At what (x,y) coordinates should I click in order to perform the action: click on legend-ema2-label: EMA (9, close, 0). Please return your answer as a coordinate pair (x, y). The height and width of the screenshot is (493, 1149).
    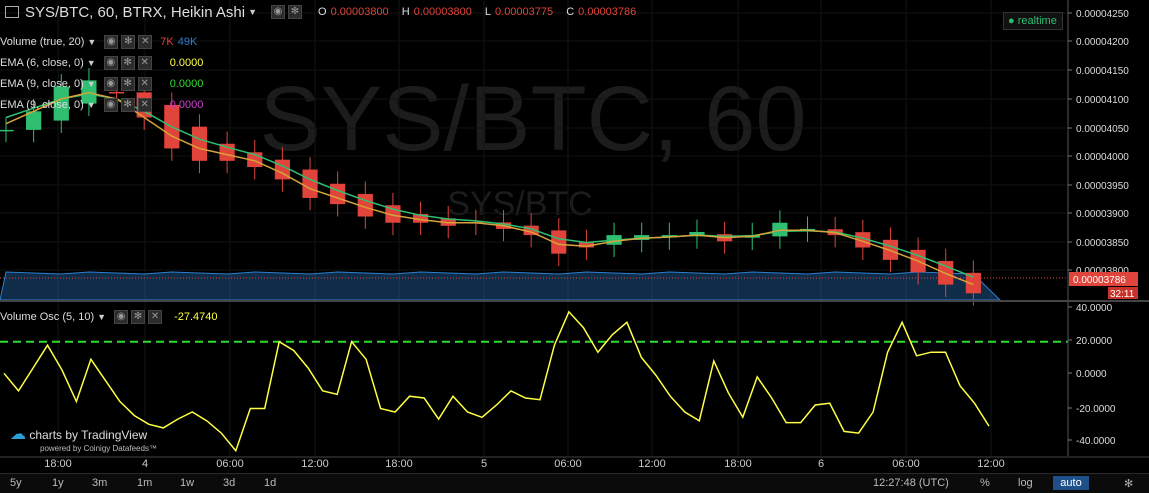
    Looking at the image, I should click on (42, 84).